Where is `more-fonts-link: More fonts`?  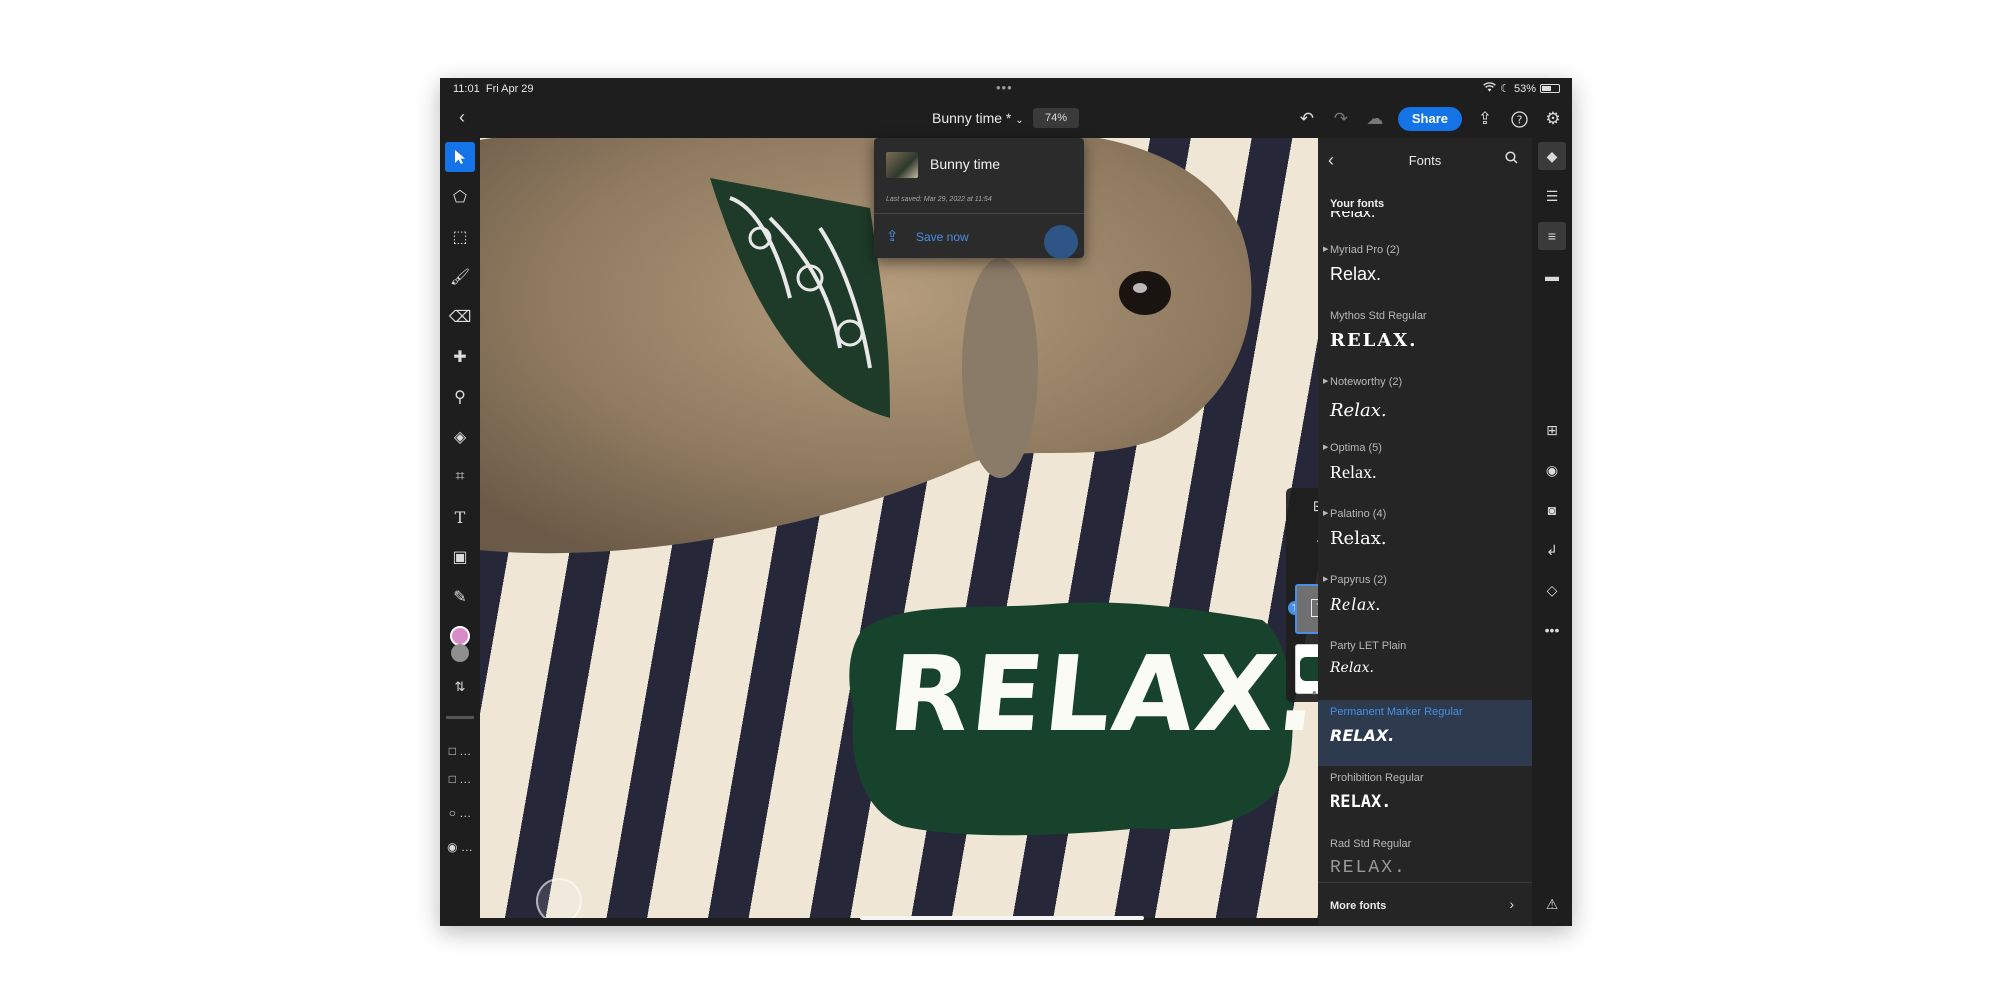 more-fonts-link: More fonts is located at coordinates (1358, 906).